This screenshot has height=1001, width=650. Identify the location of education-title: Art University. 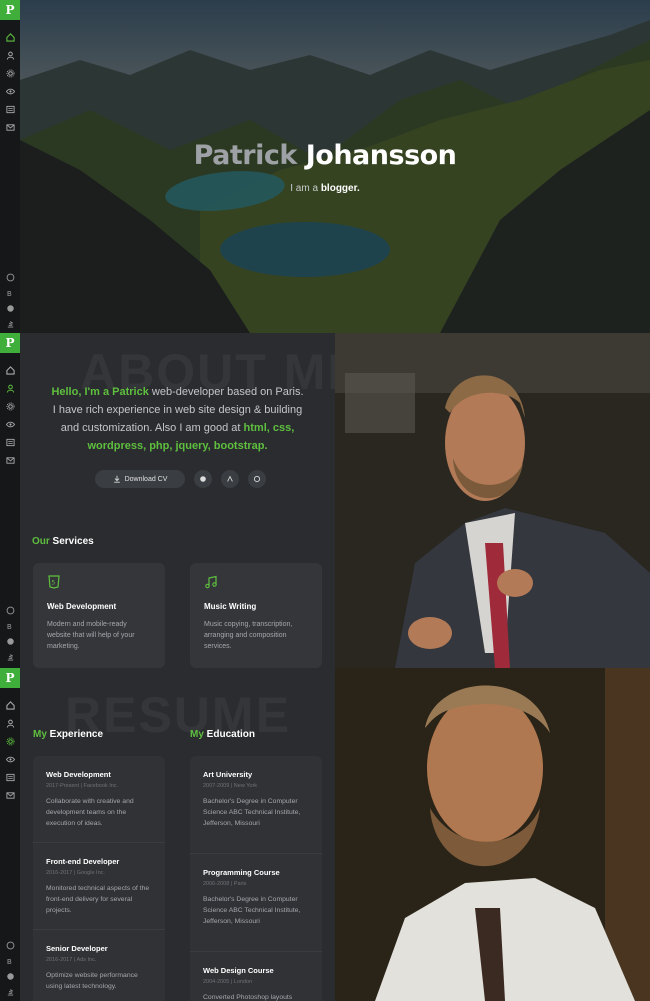
(228, 774).